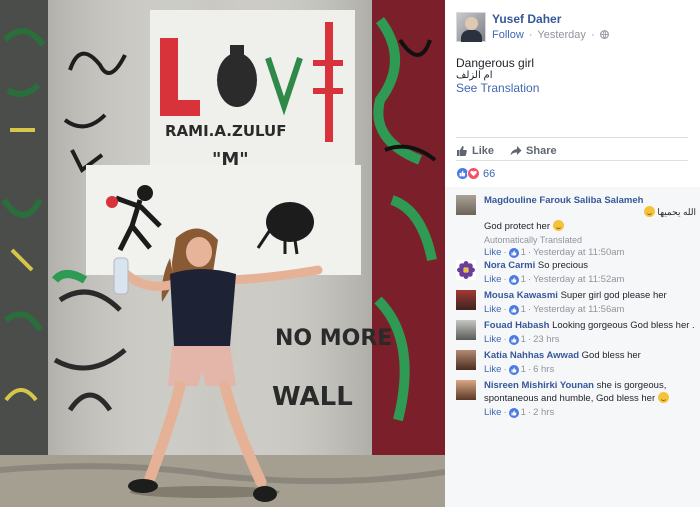 This screenshot has height=507, width=700. What do you see at coordinates (590, 240) in the screenshot?
I see `auto-translated-label: Automatically Translated` at bounding box center [590, 240].